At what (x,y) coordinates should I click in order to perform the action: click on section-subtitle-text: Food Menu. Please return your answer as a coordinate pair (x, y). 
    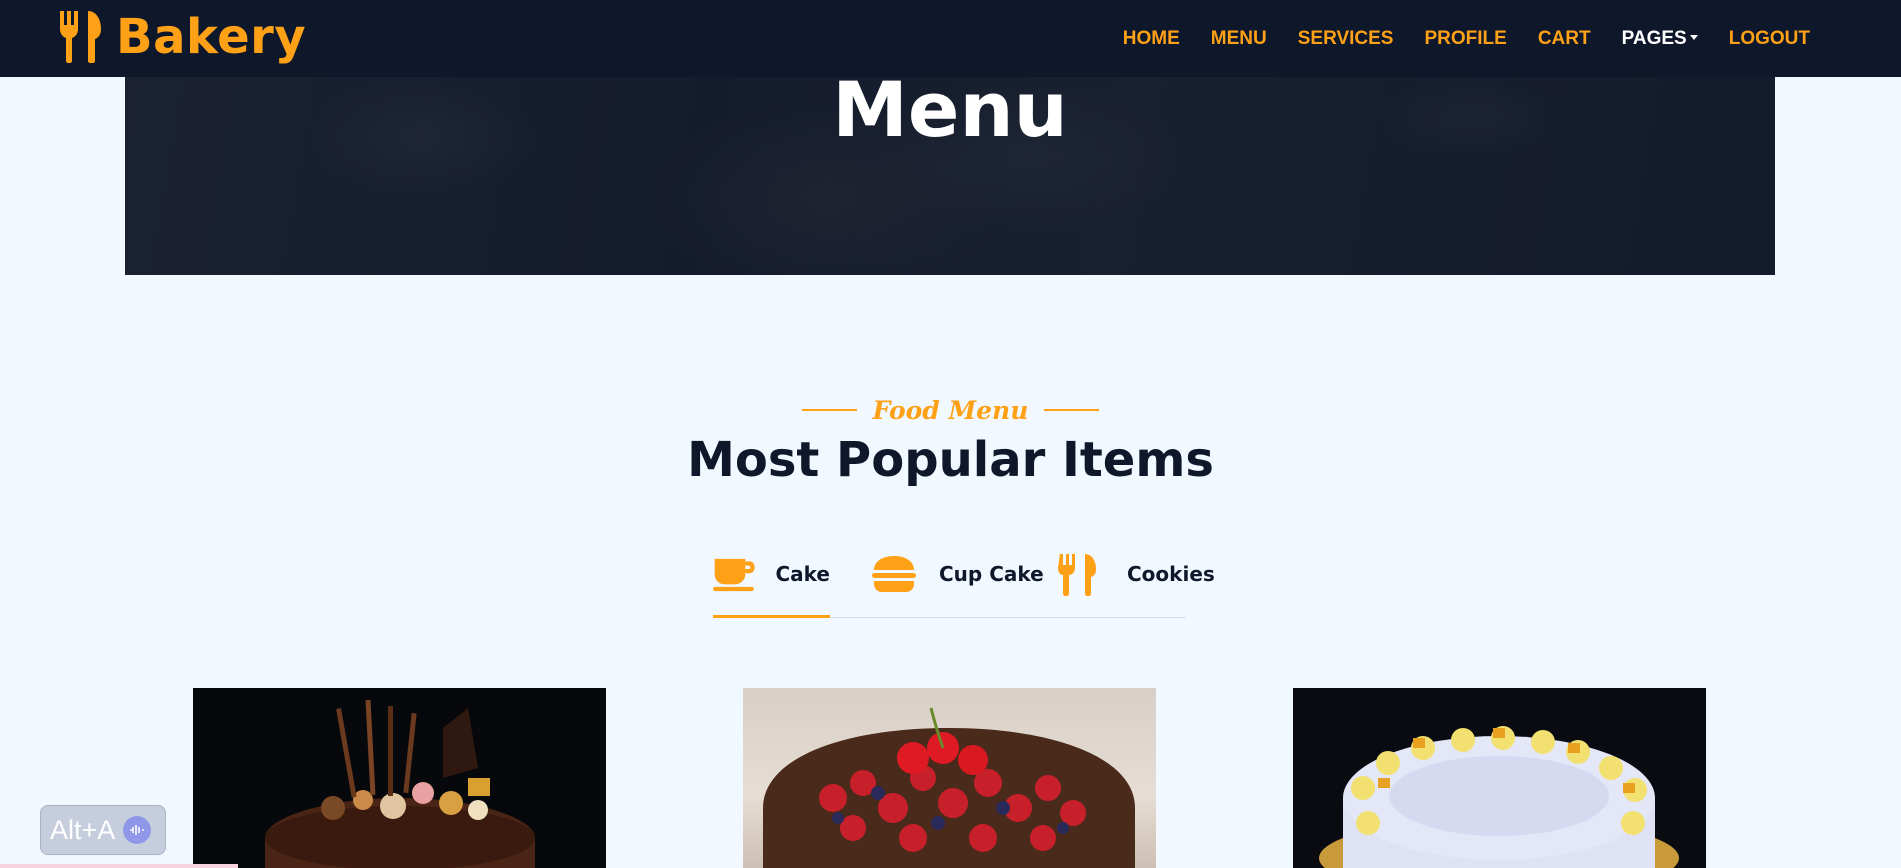
    Looking at the image, I should click on (950, 410).